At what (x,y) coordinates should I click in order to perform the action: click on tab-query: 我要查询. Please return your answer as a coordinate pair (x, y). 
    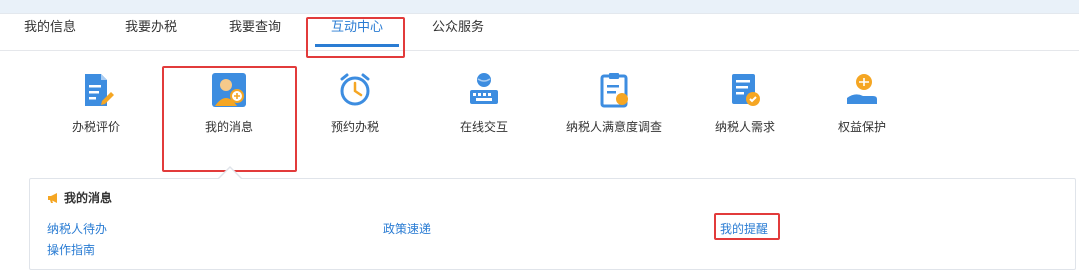
    Looking at the image, I should click on (255, 25).